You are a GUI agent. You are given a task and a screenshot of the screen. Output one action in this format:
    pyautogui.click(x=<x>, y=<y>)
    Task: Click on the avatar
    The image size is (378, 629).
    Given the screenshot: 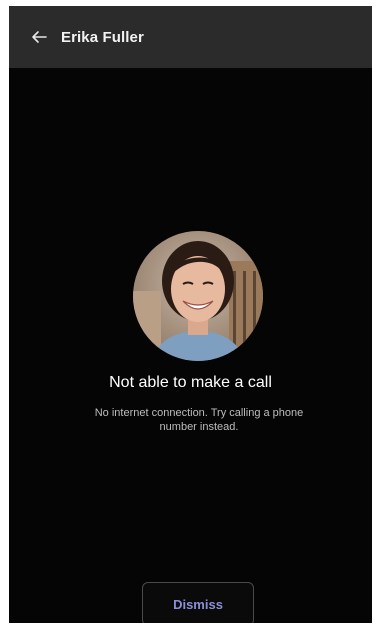 What is the action you would take?
    pyautogui.click(x=198, y=296)
    